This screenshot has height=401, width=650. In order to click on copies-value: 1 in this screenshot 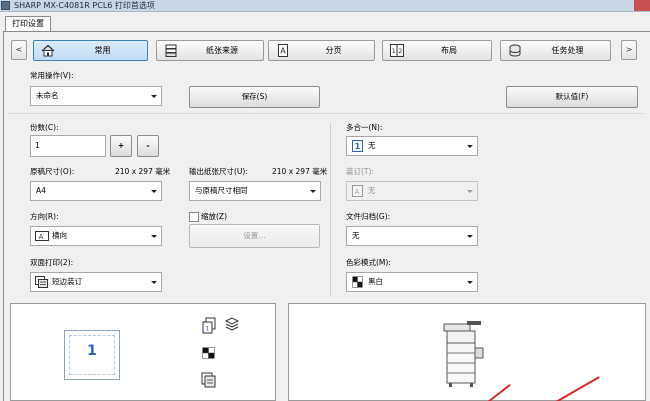, I will do `click(37, 145)`.